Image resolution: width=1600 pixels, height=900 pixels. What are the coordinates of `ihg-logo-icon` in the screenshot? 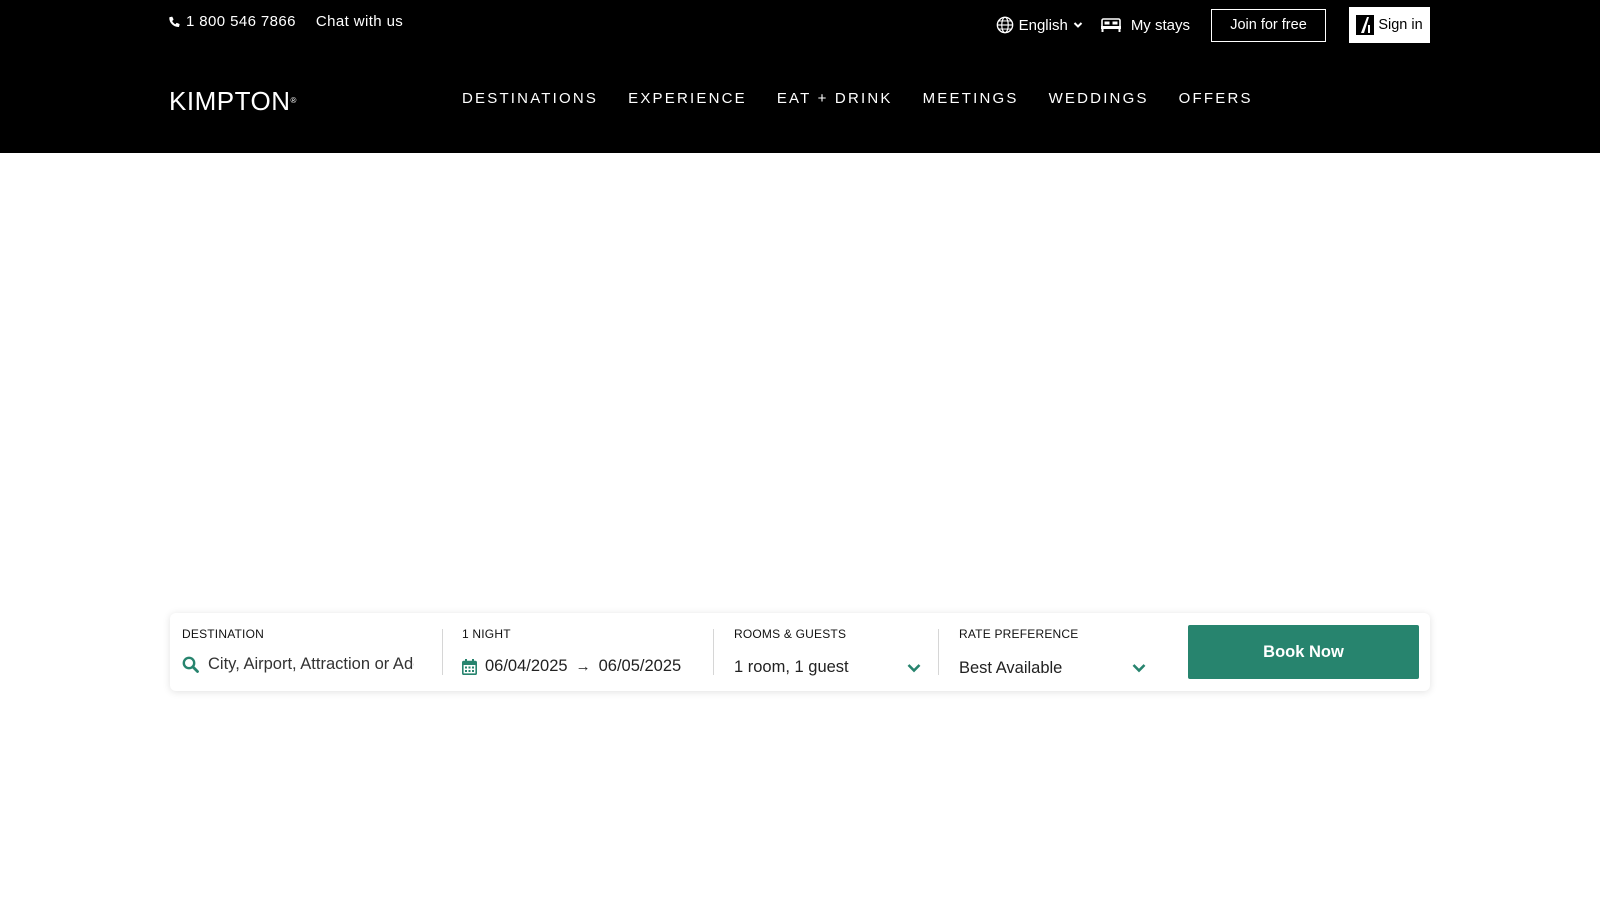 It's located at (1365, 25).